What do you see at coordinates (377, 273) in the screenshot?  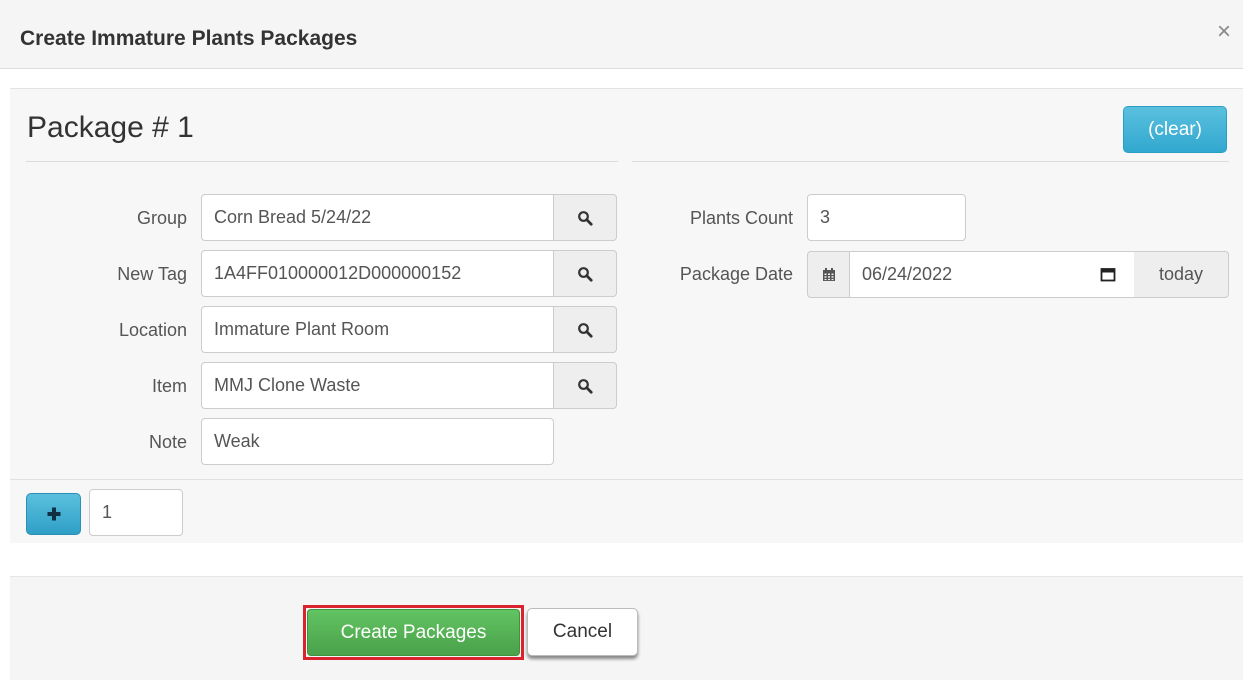 I see `new-tag-input: 1A4FF010000012D000000152` at bounding box center [377, 273].